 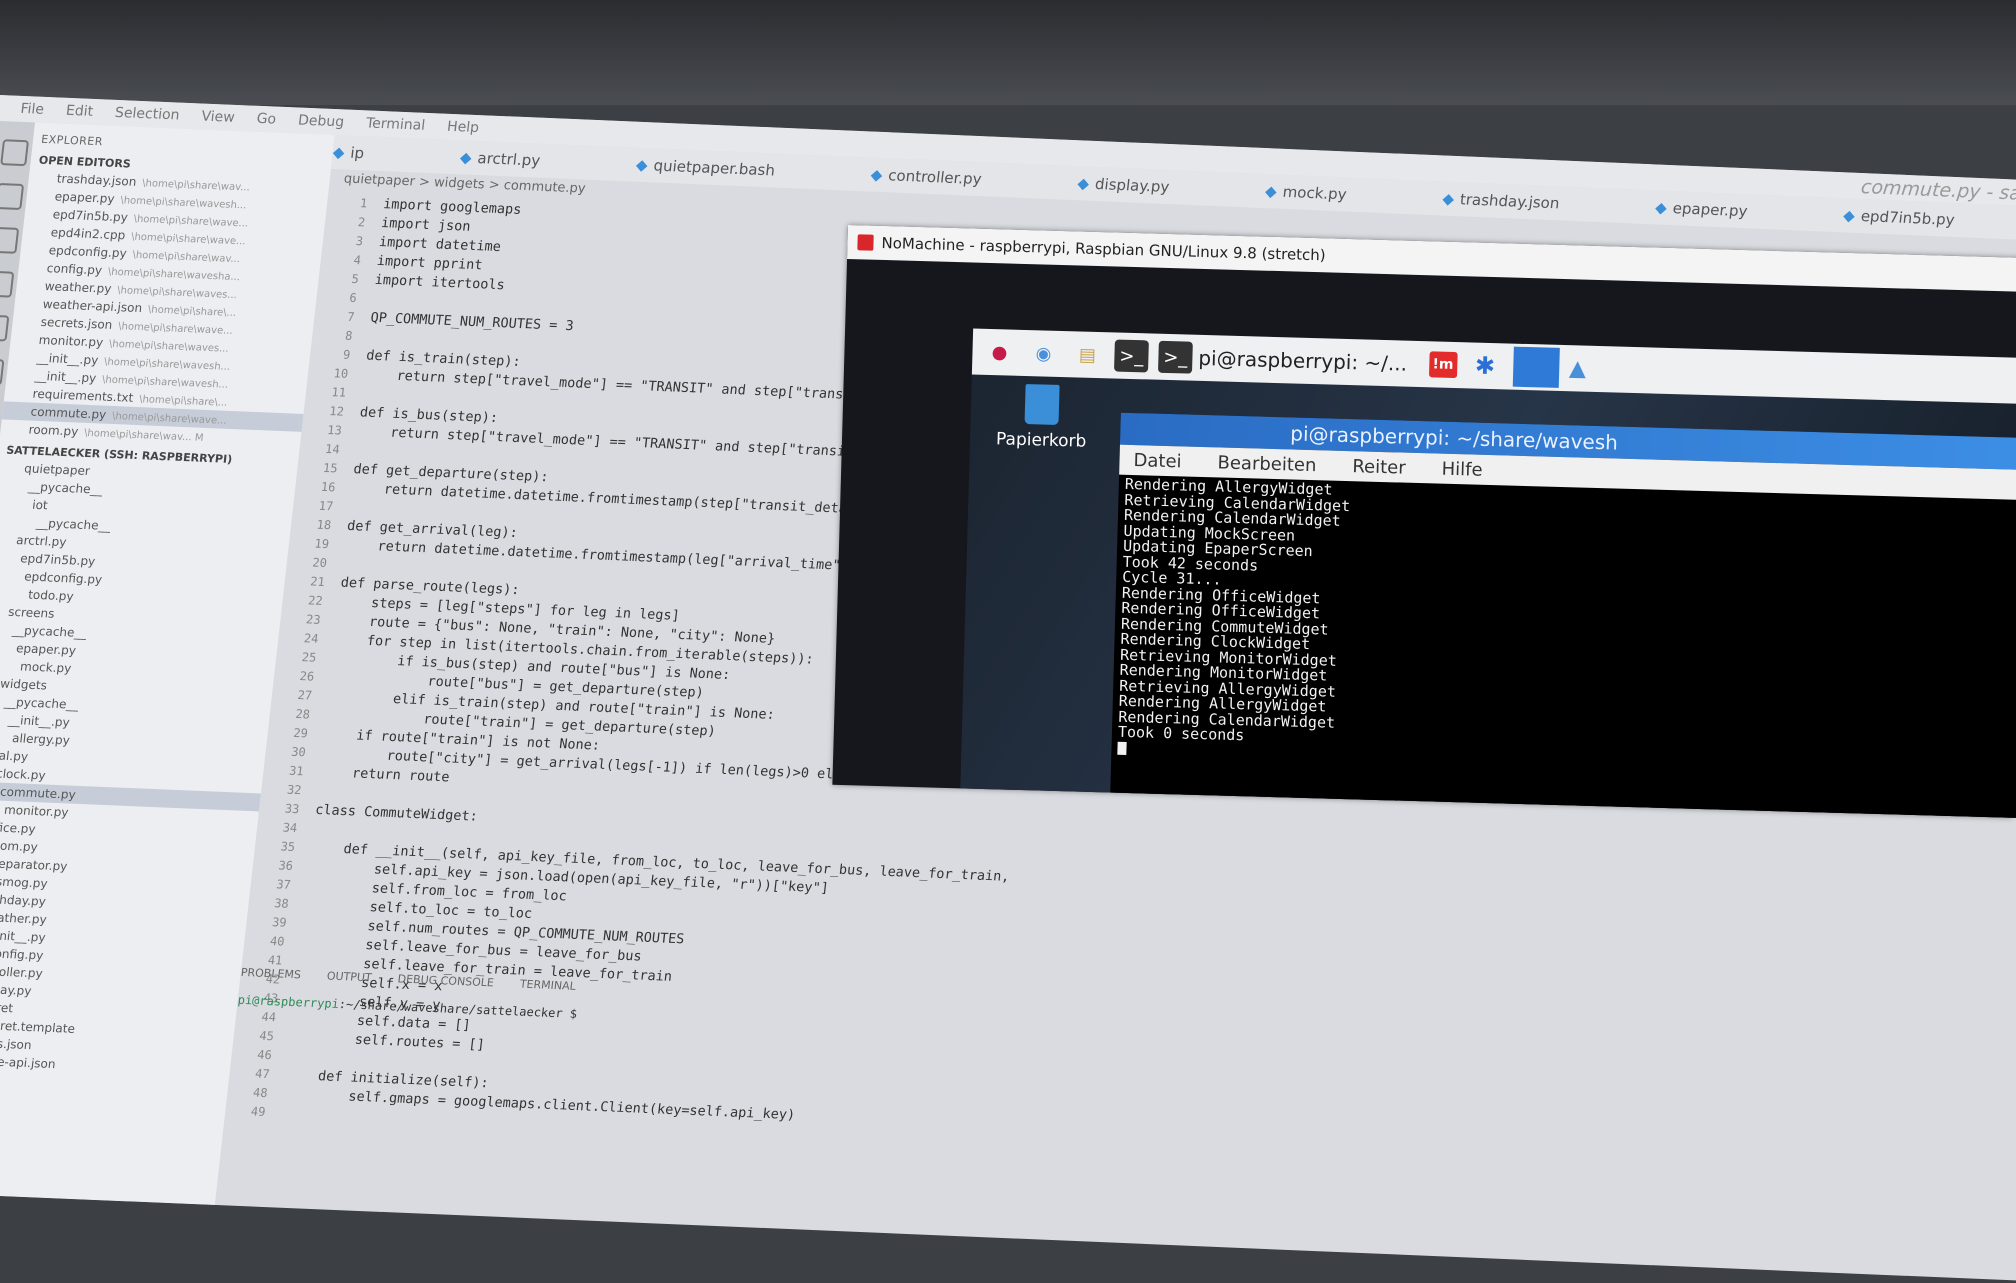 What do you see at coordinates (330, 468) in the screenshot?
I see `line-number: 15` at bounding box center [330, 468].